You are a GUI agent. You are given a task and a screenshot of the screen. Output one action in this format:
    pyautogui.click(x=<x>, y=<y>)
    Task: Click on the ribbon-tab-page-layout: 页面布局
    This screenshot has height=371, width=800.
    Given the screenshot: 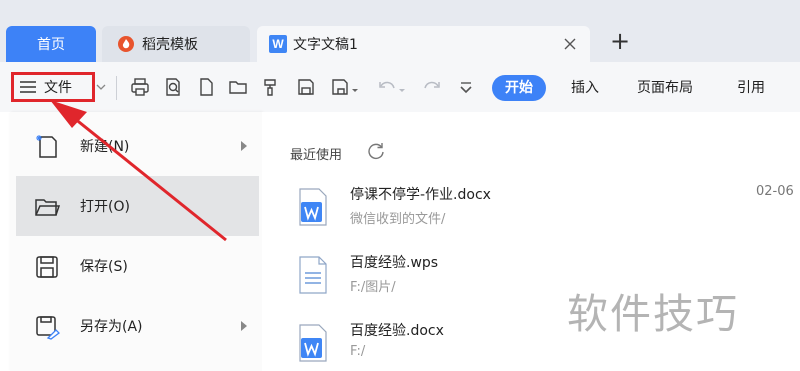 What is the action you would take?
    pyautogui.click(x=665, y=88)
    